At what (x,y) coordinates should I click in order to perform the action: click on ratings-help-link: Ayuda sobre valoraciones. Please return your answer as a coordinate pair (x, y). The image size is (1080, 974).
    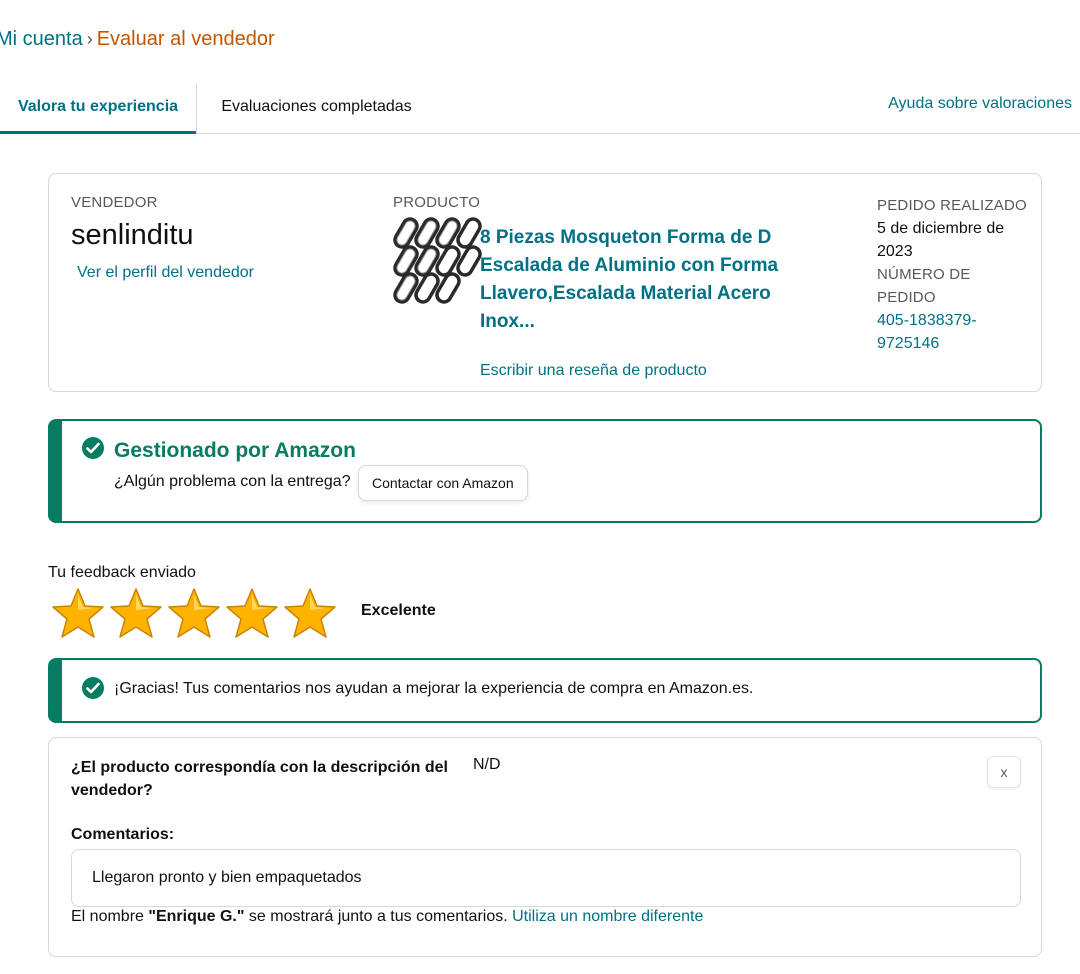
    Looking at the image, I should click on (980, 104).